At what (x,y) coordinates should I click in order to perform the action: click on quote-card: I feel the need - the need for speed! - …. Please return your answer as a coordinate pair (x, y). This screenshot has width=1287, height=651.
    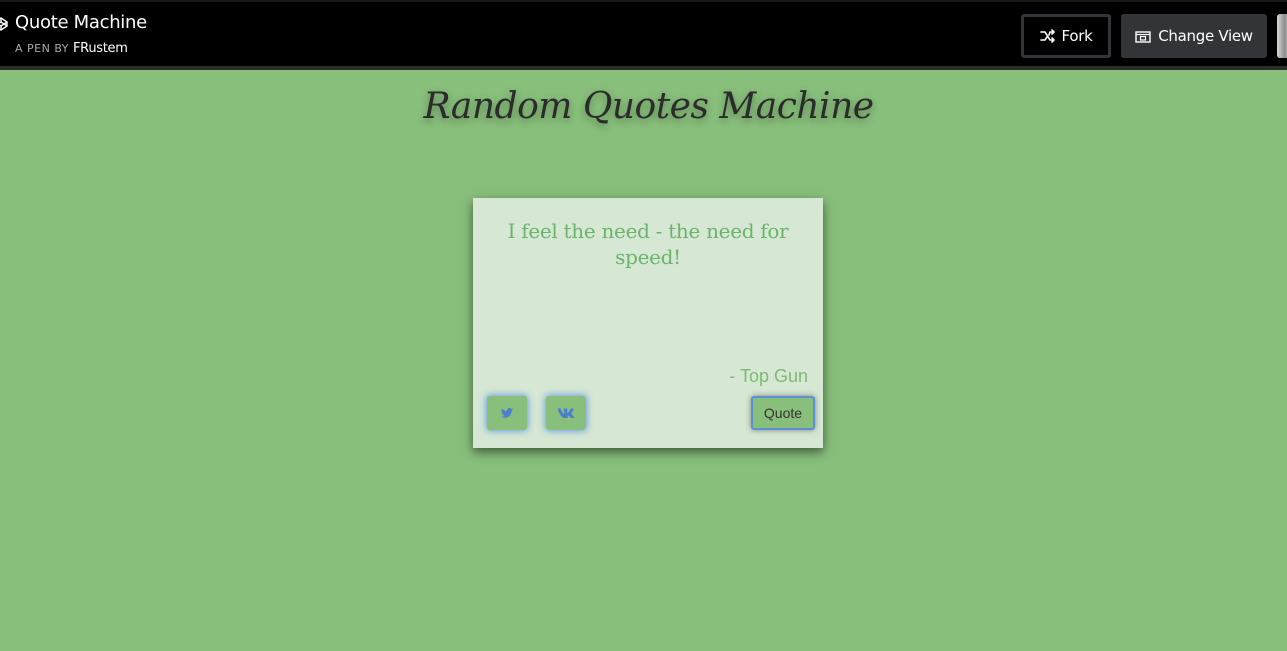
    Looking at the image, I should click on (648, 323).